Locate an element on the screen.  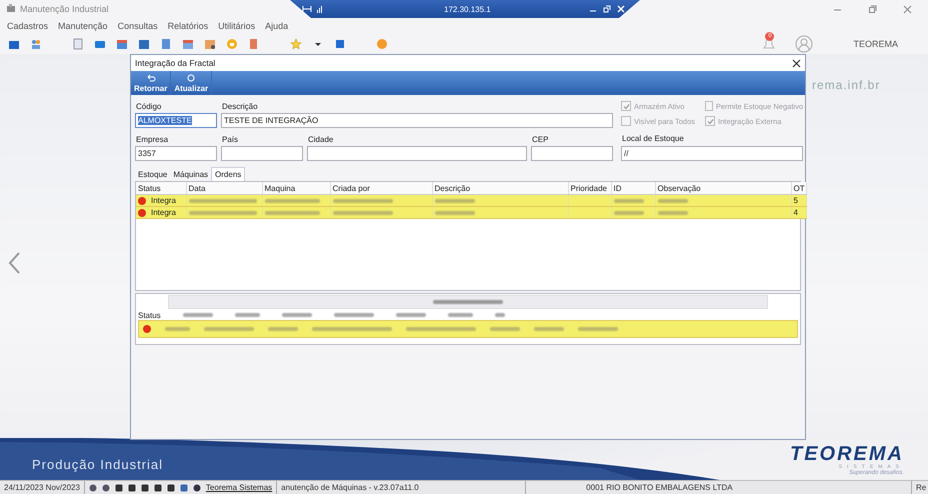
input-field: // is located at coordinates (712, 153).